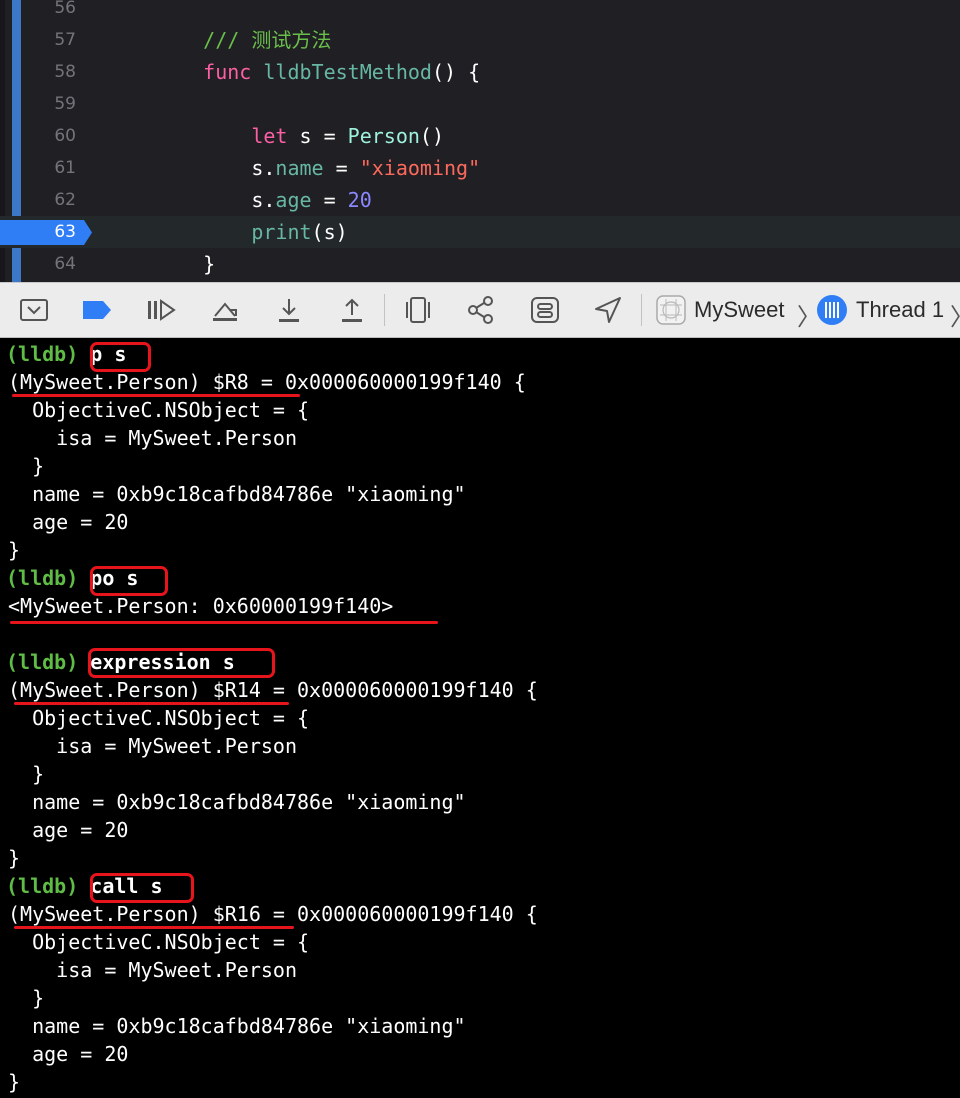 The width and height of the screenshot is (960, 1098). I want to click on code-token: 20, so click(359, 200).